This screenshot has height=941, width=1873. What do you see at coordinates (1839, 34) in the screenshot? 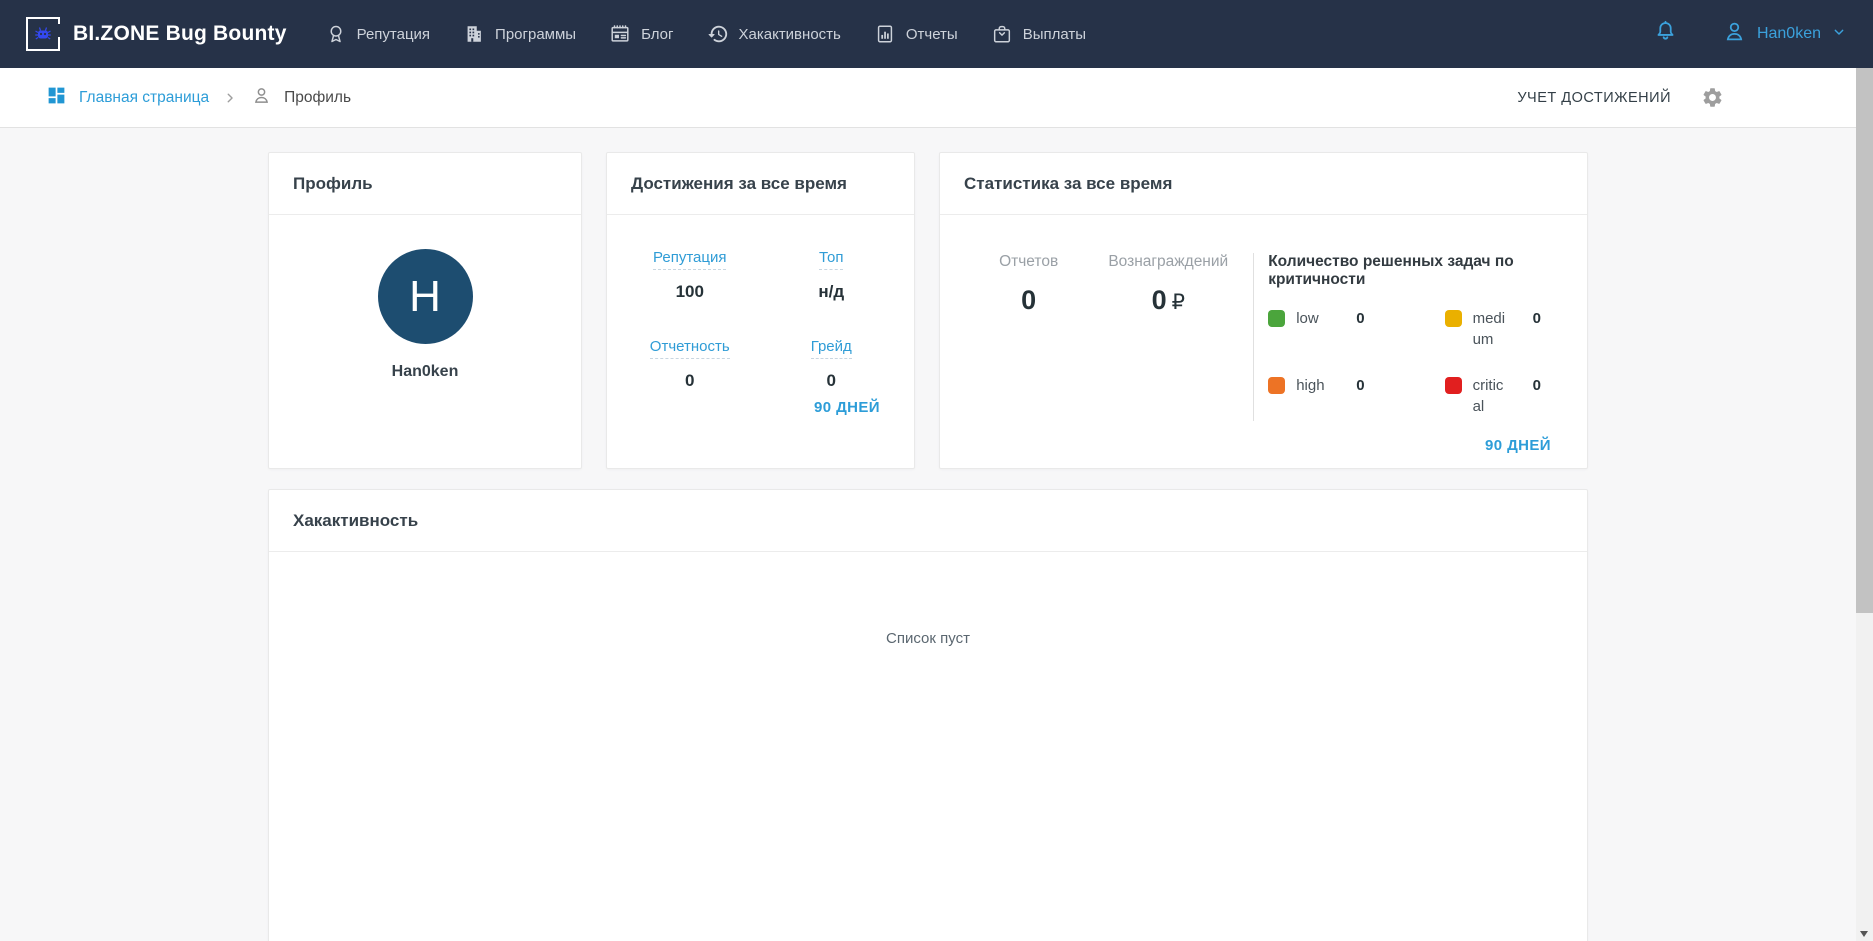
I see `chevron-down-icon` at bounding box center [1839, 34].